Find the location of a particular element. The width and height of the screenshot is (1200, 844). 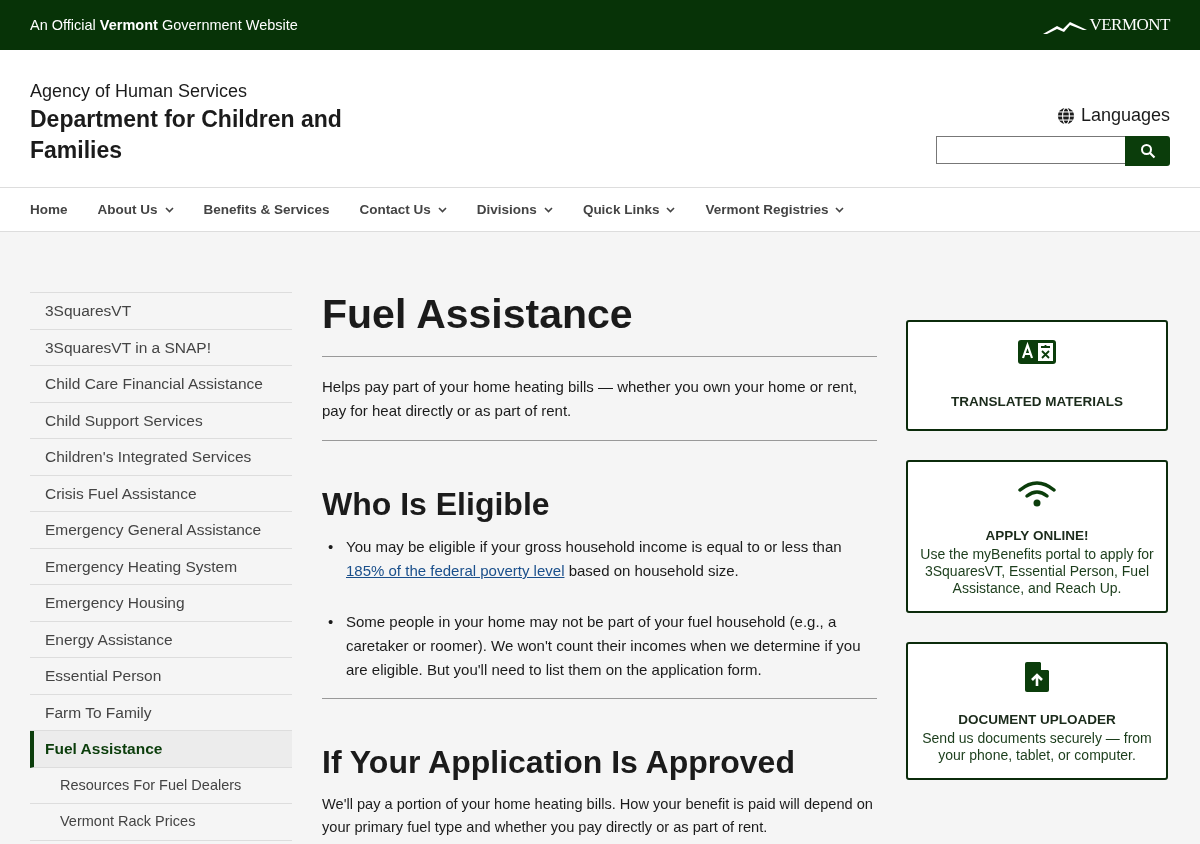

sidebar-item: Emergency General Assistance is located at coordinates (161, 530).